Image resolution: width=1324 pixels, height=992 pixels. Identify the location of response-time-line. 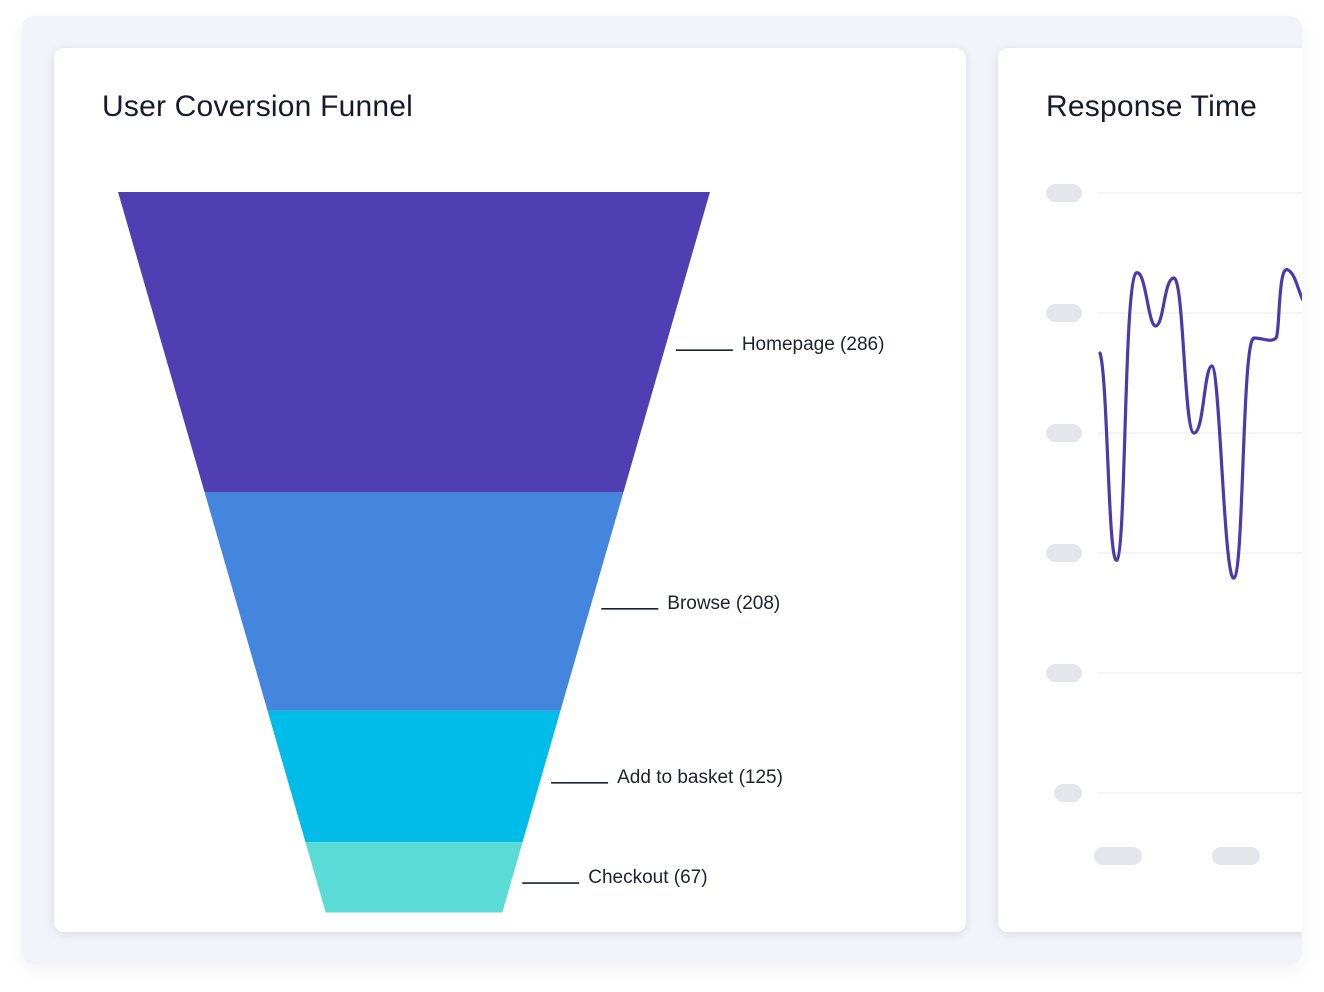
(1200, 424).